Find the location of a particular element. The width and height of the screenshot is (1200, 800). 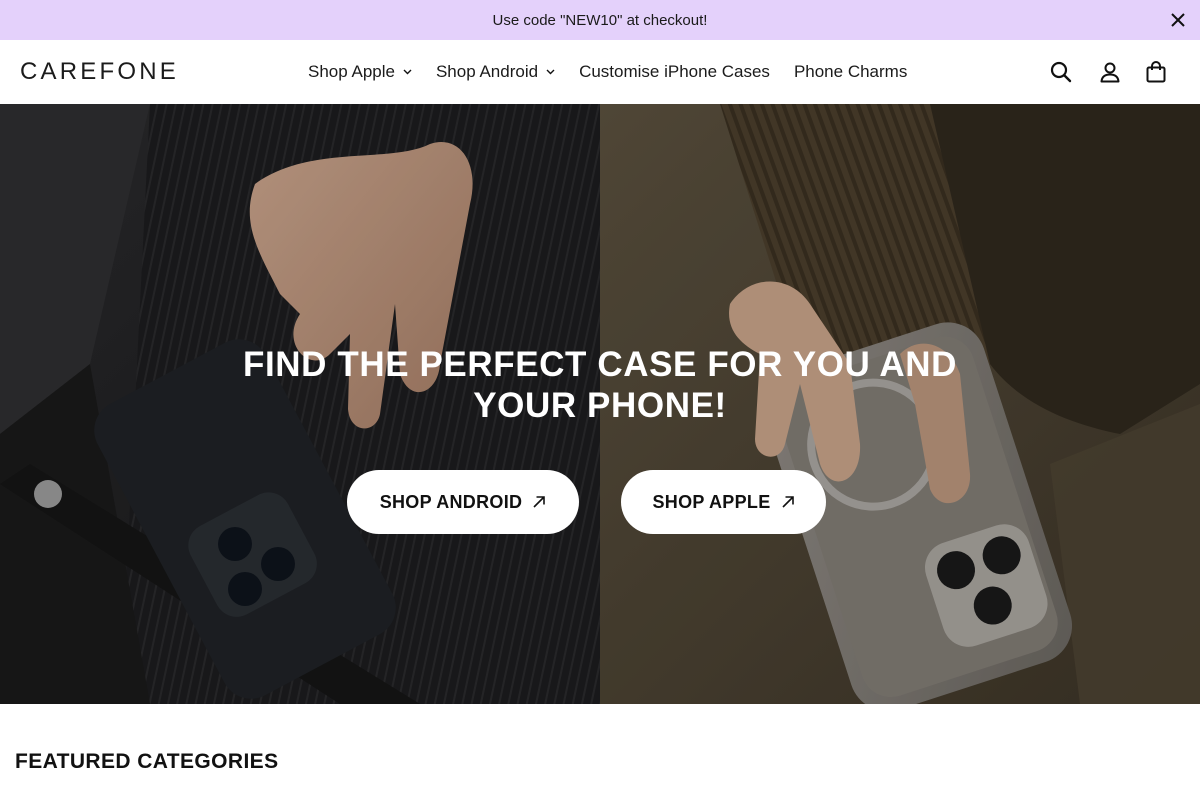

account-icon is located at coordinates (1110, 72).